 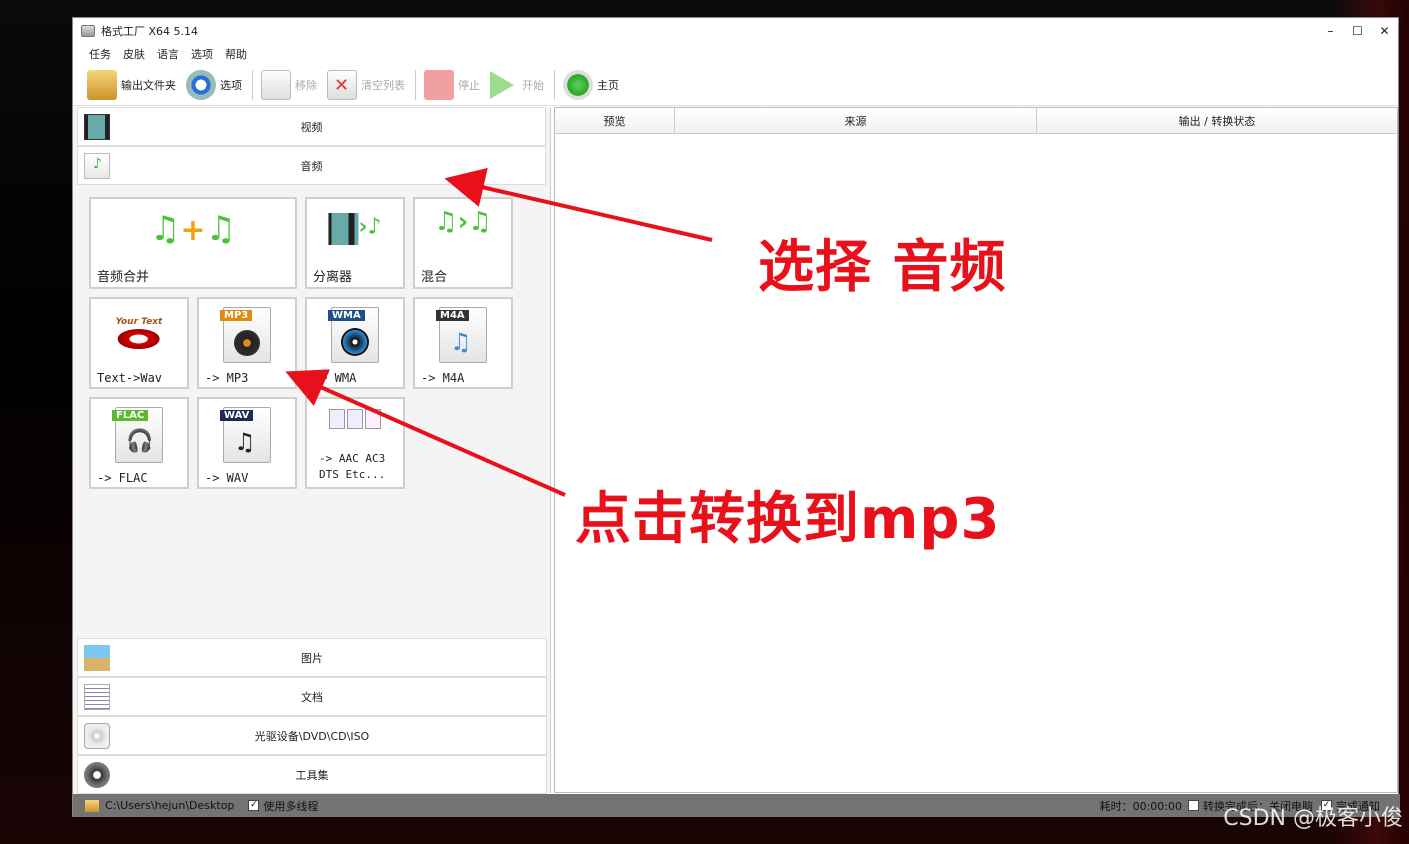 What do you see at coordinates (788, 519) in the screenshot?
I see `annotation-click-mp3: 点击转换到mp3` at bounding box center [788, 519].